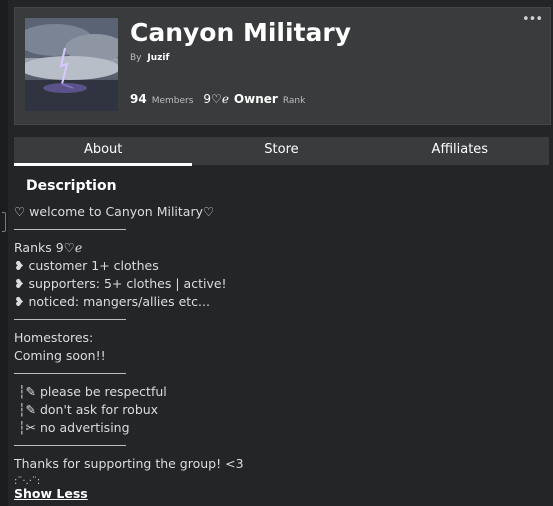 Image resolution: width=553 pixels, height=506 pixels. What do you see at coordinates (86, 265) in the screenshot?
I see `description-line: ❥ customer 1+ clothes` at bounding box center [86, 265].